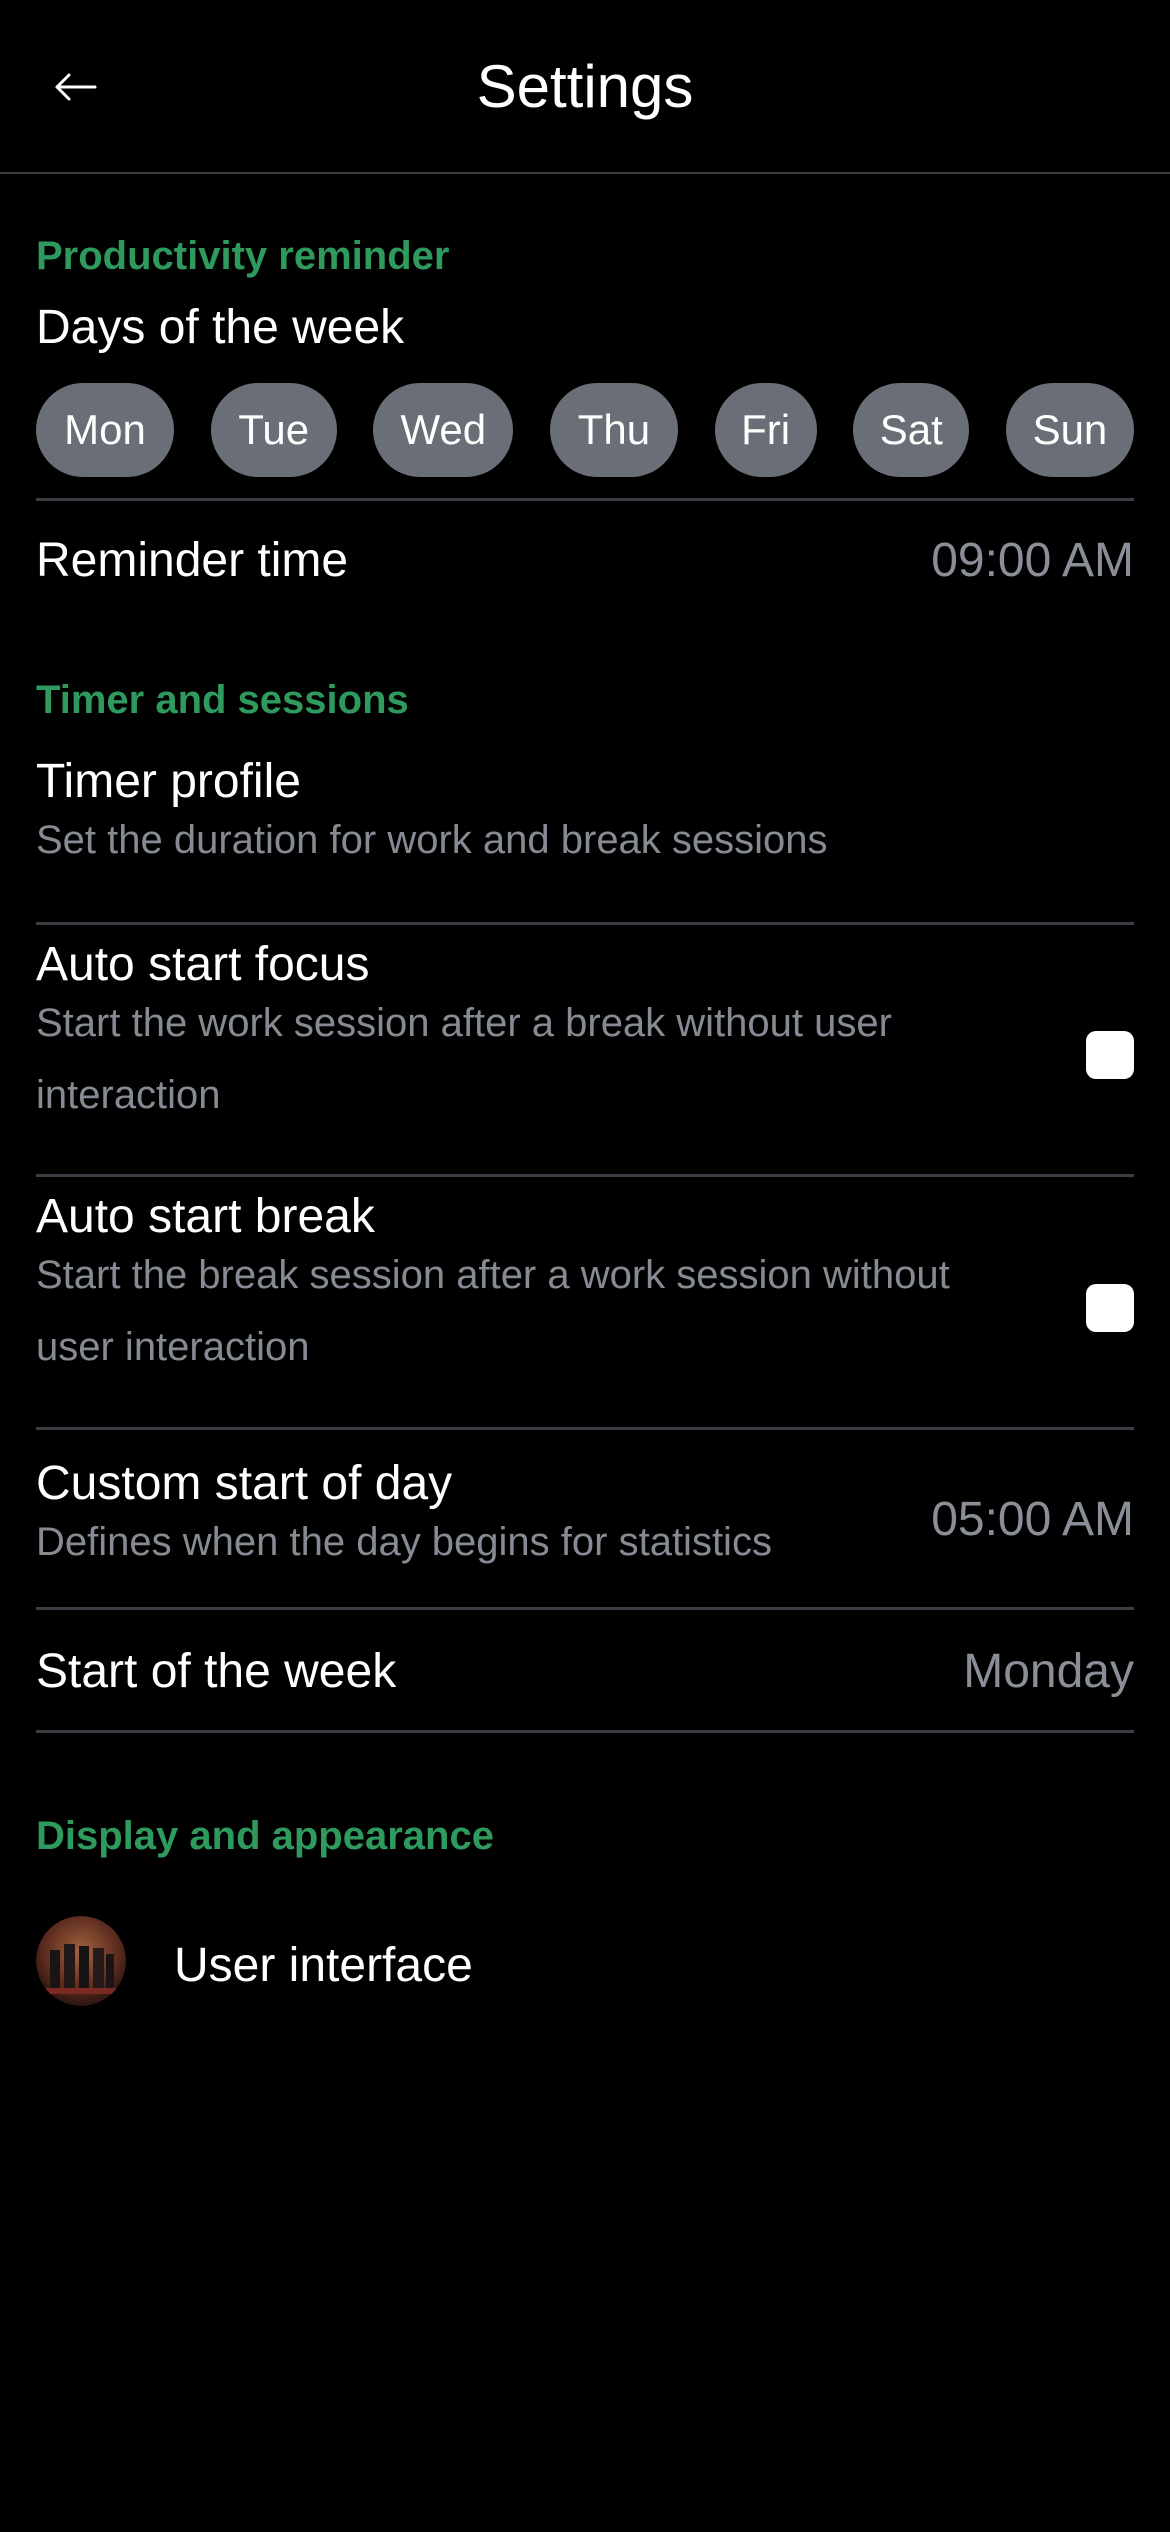  I want to click on reminder-time-value: 09:00 AM, so click(1032, 560).